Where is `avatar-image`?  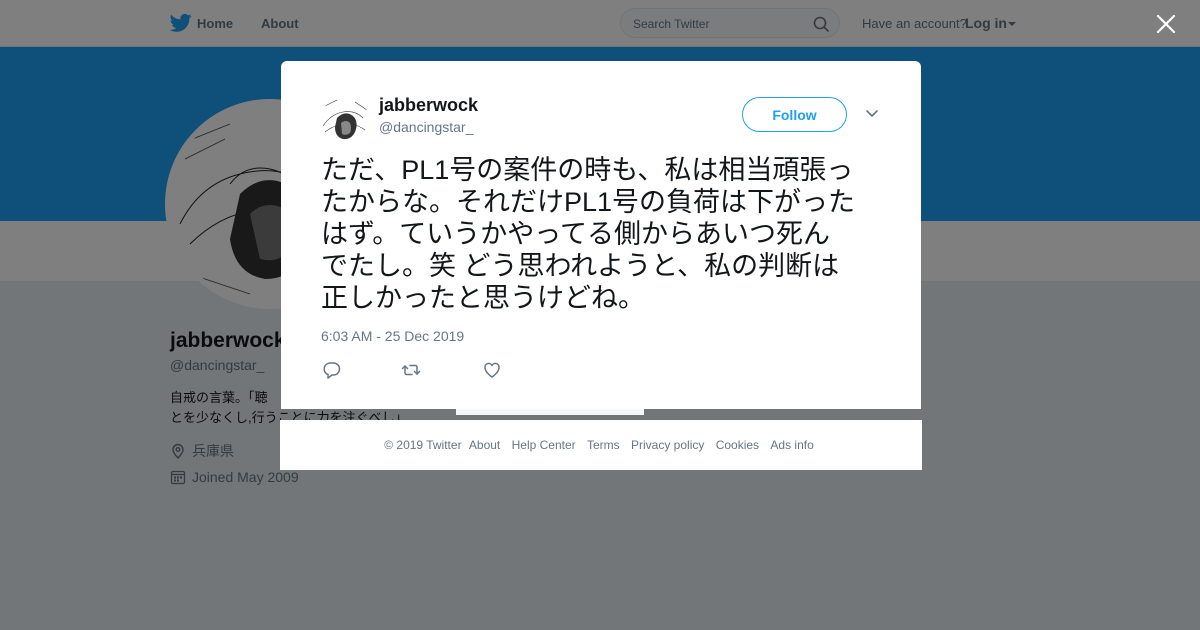
avatar-image is located at coordinates (345, 120).